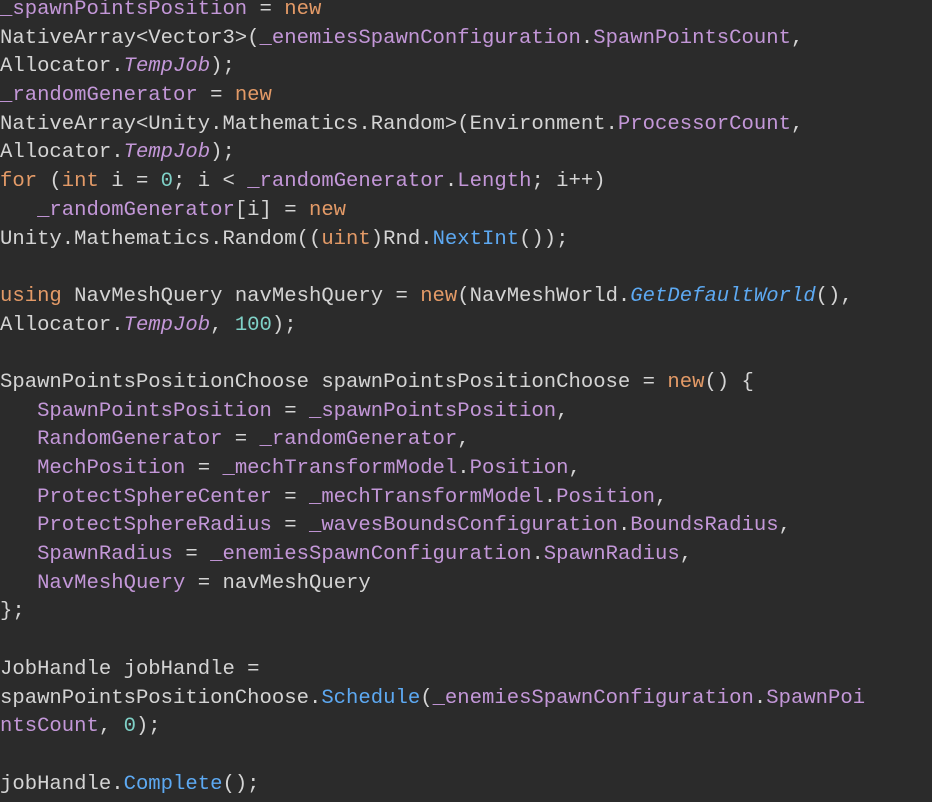 Image resolution: width=932 pixels, height=802 pixels. Describe the element at coordinates (253, 325) in the screenshot. I see `code-token: 100` at that location.